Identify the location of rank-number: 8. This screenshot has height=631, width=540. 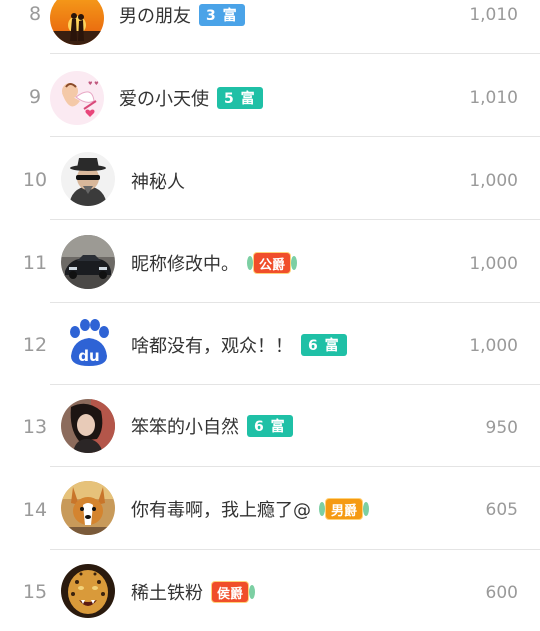
(35, 14).